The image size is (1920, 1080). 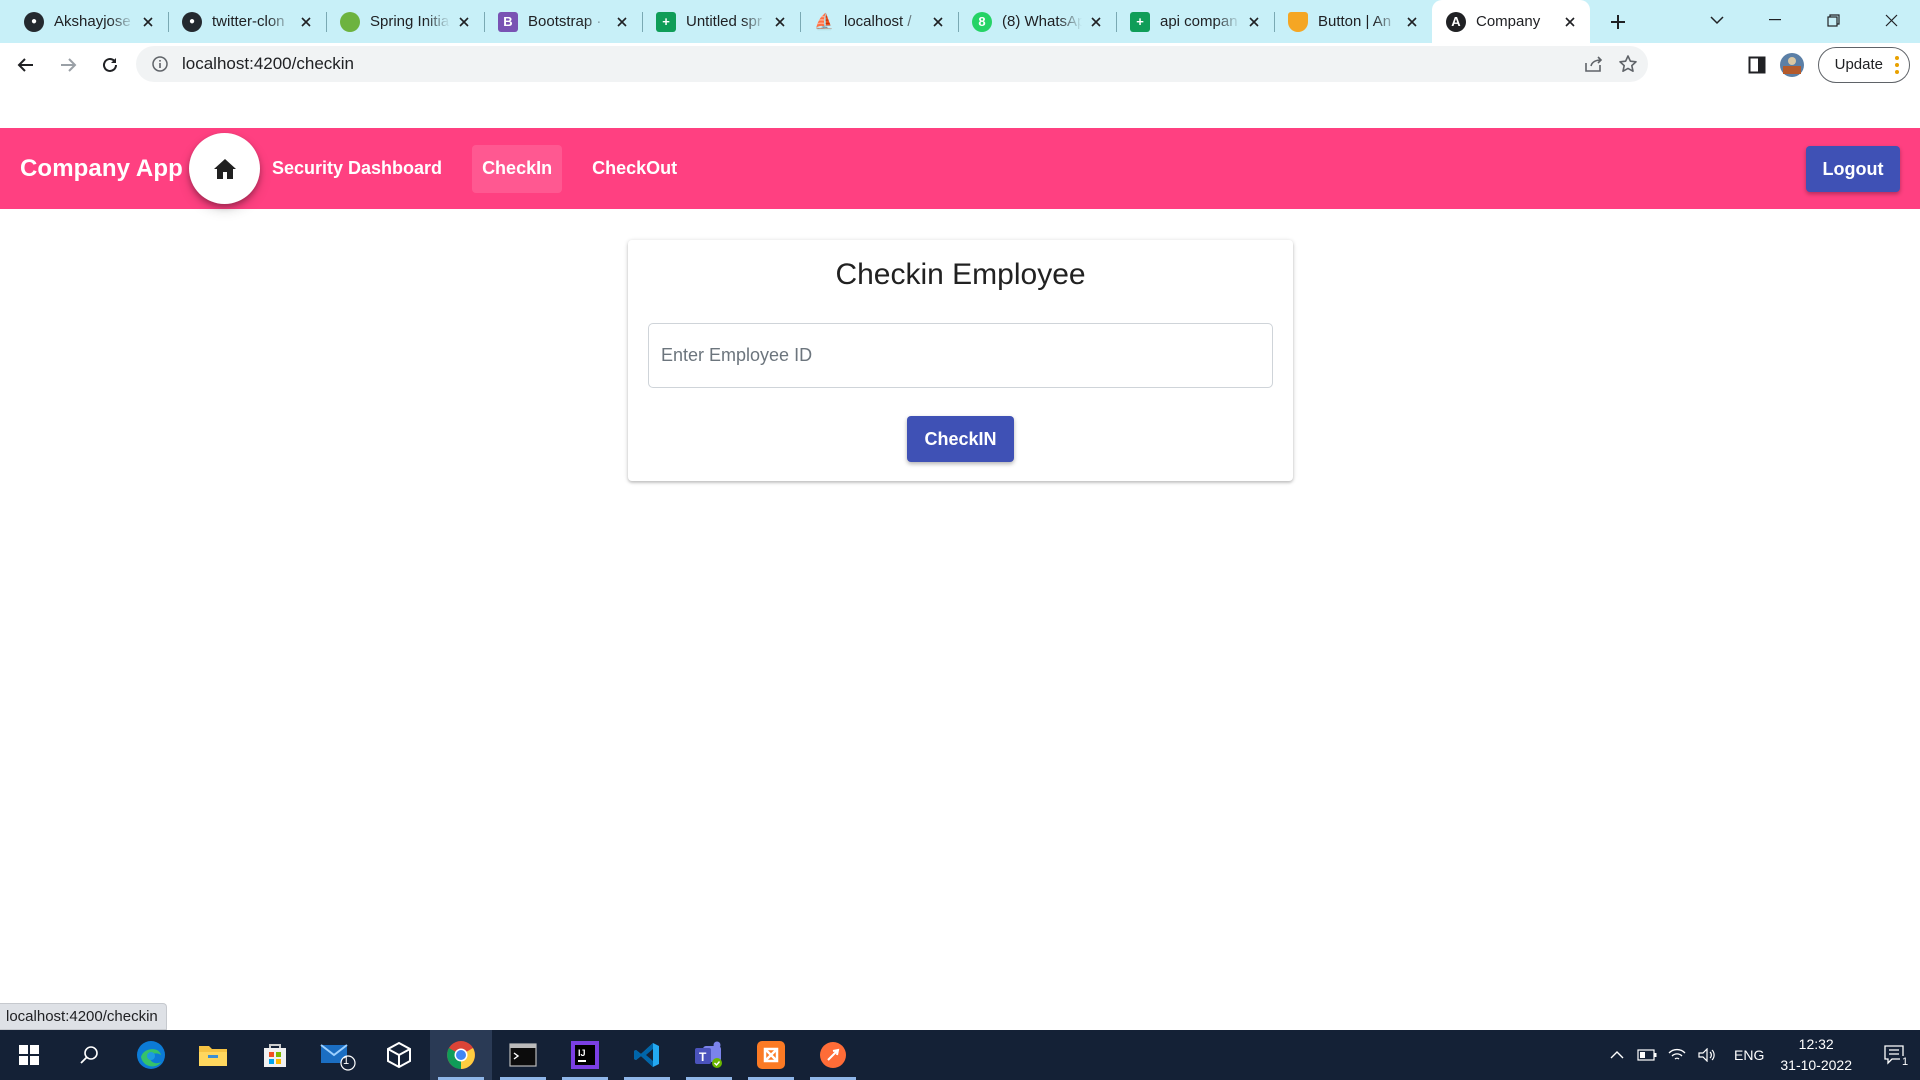 What do you see at coordinates (275, 1055) in the screenshot?
I see `store-icon` at bounding box center [275, 1055].